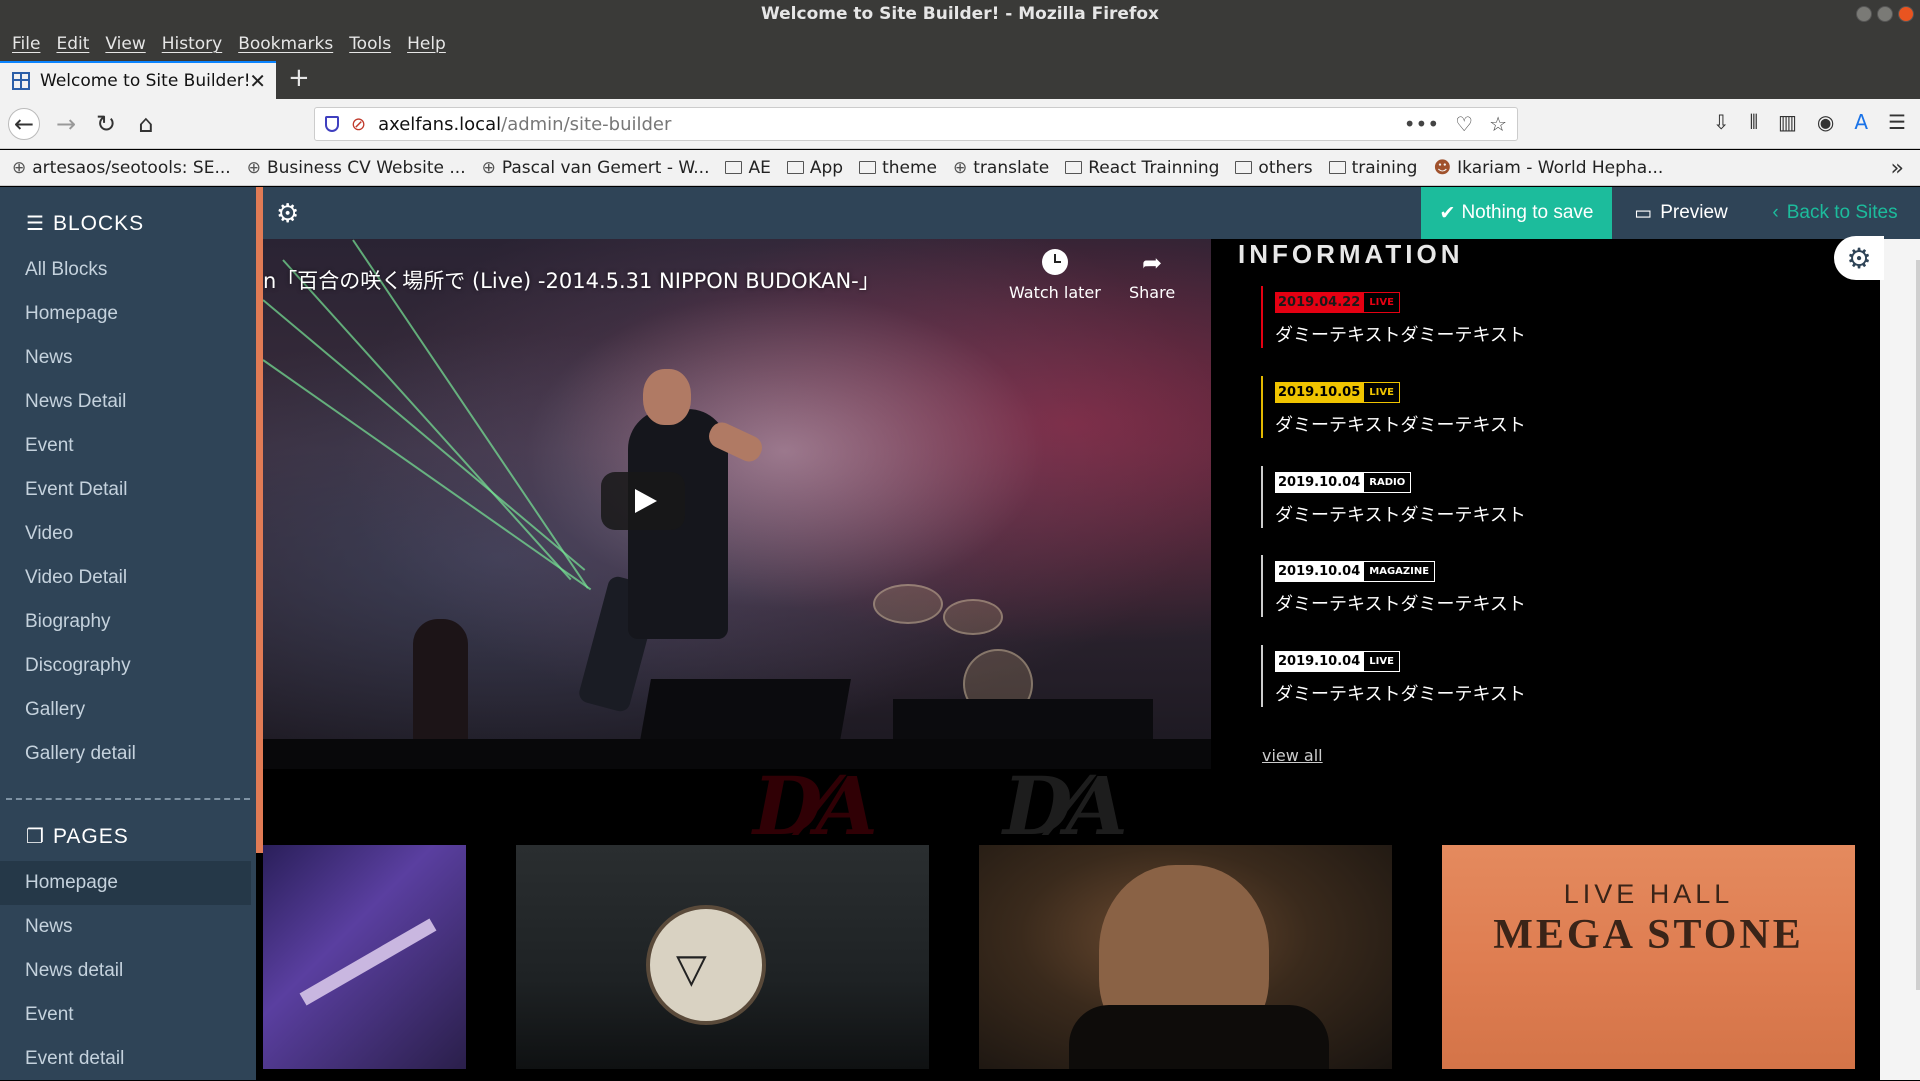 This screenshot has width=1920, height=1081. Describe the element at coordinates (1516, 213) in the screenshot. I see `save-button: ✔ Nothing to save` at that location.